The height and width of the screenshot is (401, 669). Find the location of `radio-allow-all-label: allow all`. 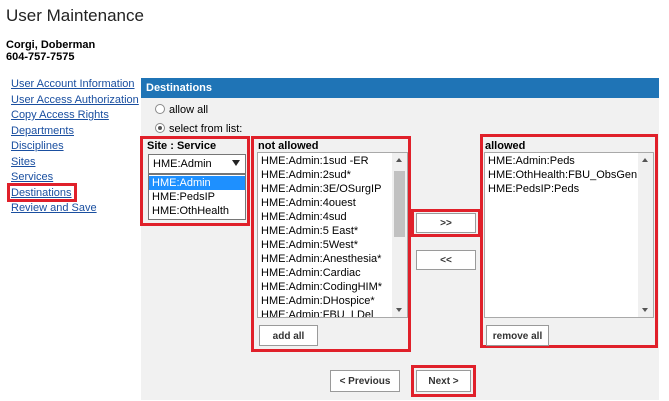

radio-allow-all-label: allow all is located at coordinates (189, 110).